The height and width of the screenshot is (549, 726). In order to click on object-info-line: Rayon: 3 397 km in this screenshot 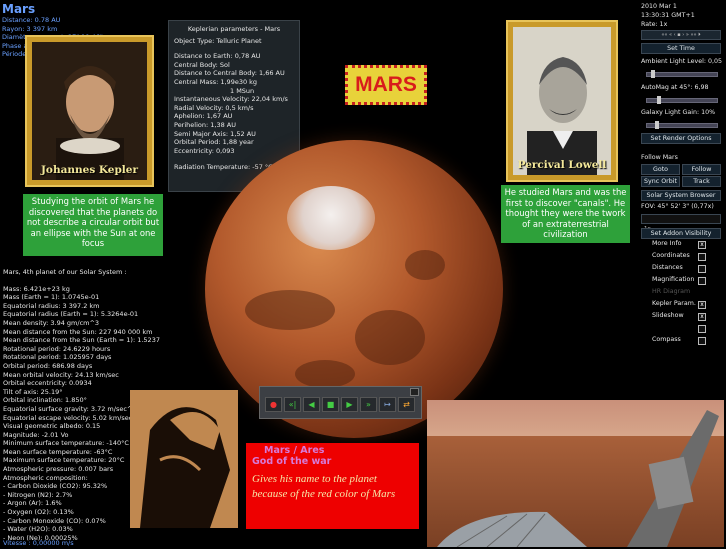, I will do `click(30, 28)`.